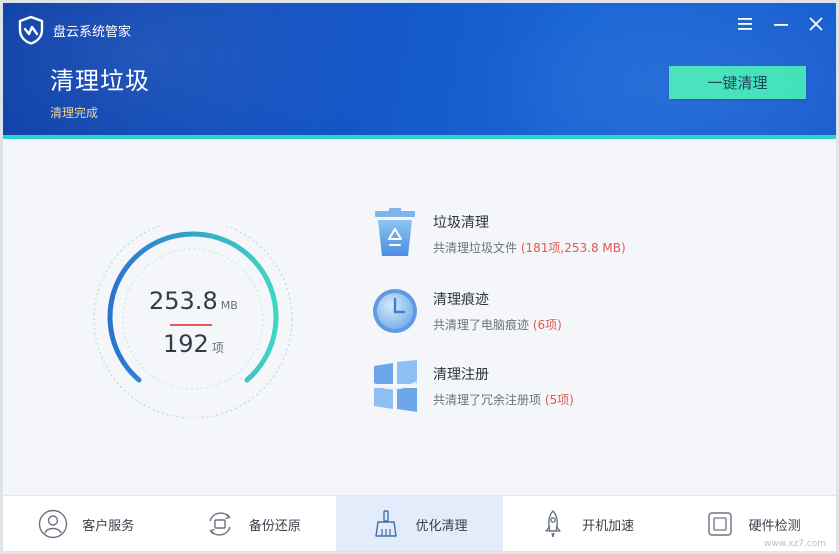 The height and width of the screenshot is (554, 839). What do you see at coordinates (441, 526) in the screenshot?
I see `nav-label: 优化清理` at bounding box center [441, 526].